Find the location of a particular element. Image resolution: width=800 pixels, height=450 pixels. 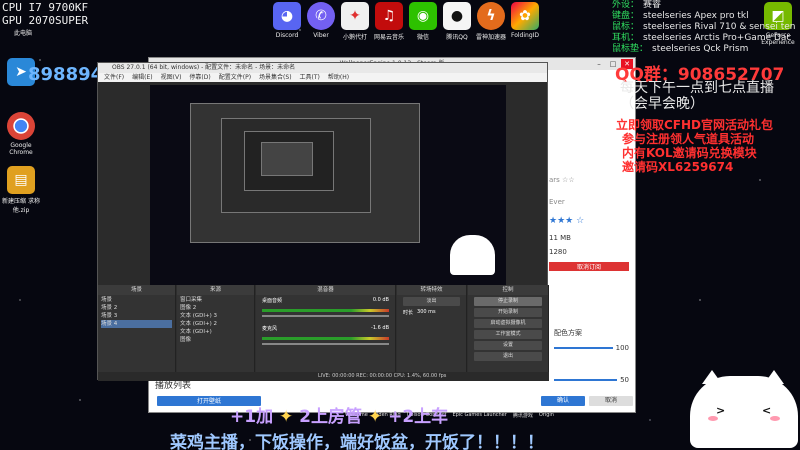

spec-row: 耳机： steelseries Arctis Pro+Game Dac is located at coordinates (701, 38).